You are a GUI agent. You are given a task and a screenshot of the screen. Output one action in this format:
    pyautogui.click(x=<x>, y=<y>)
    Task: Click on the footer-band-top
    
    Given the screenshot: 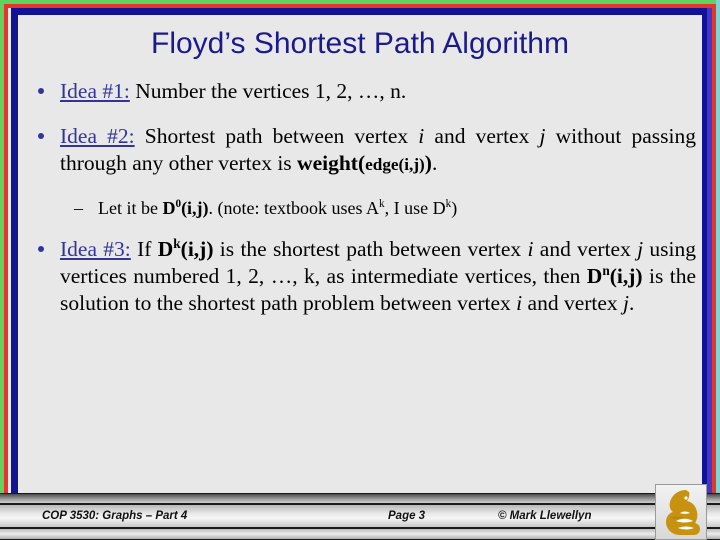 What is the action you would take?
    pyautogui.click(x=360, y=498)
    